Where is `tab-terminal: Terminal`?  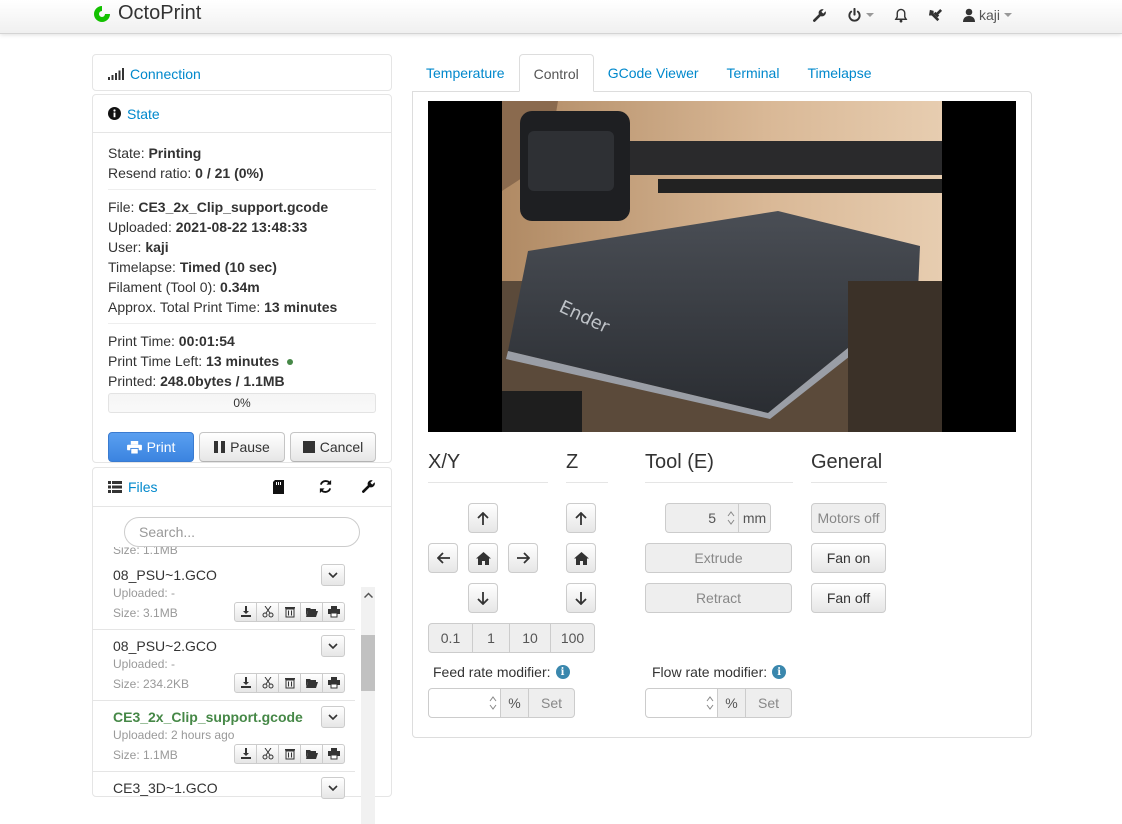
tab-terminal: Terminal is located at coordinates (753, 73).